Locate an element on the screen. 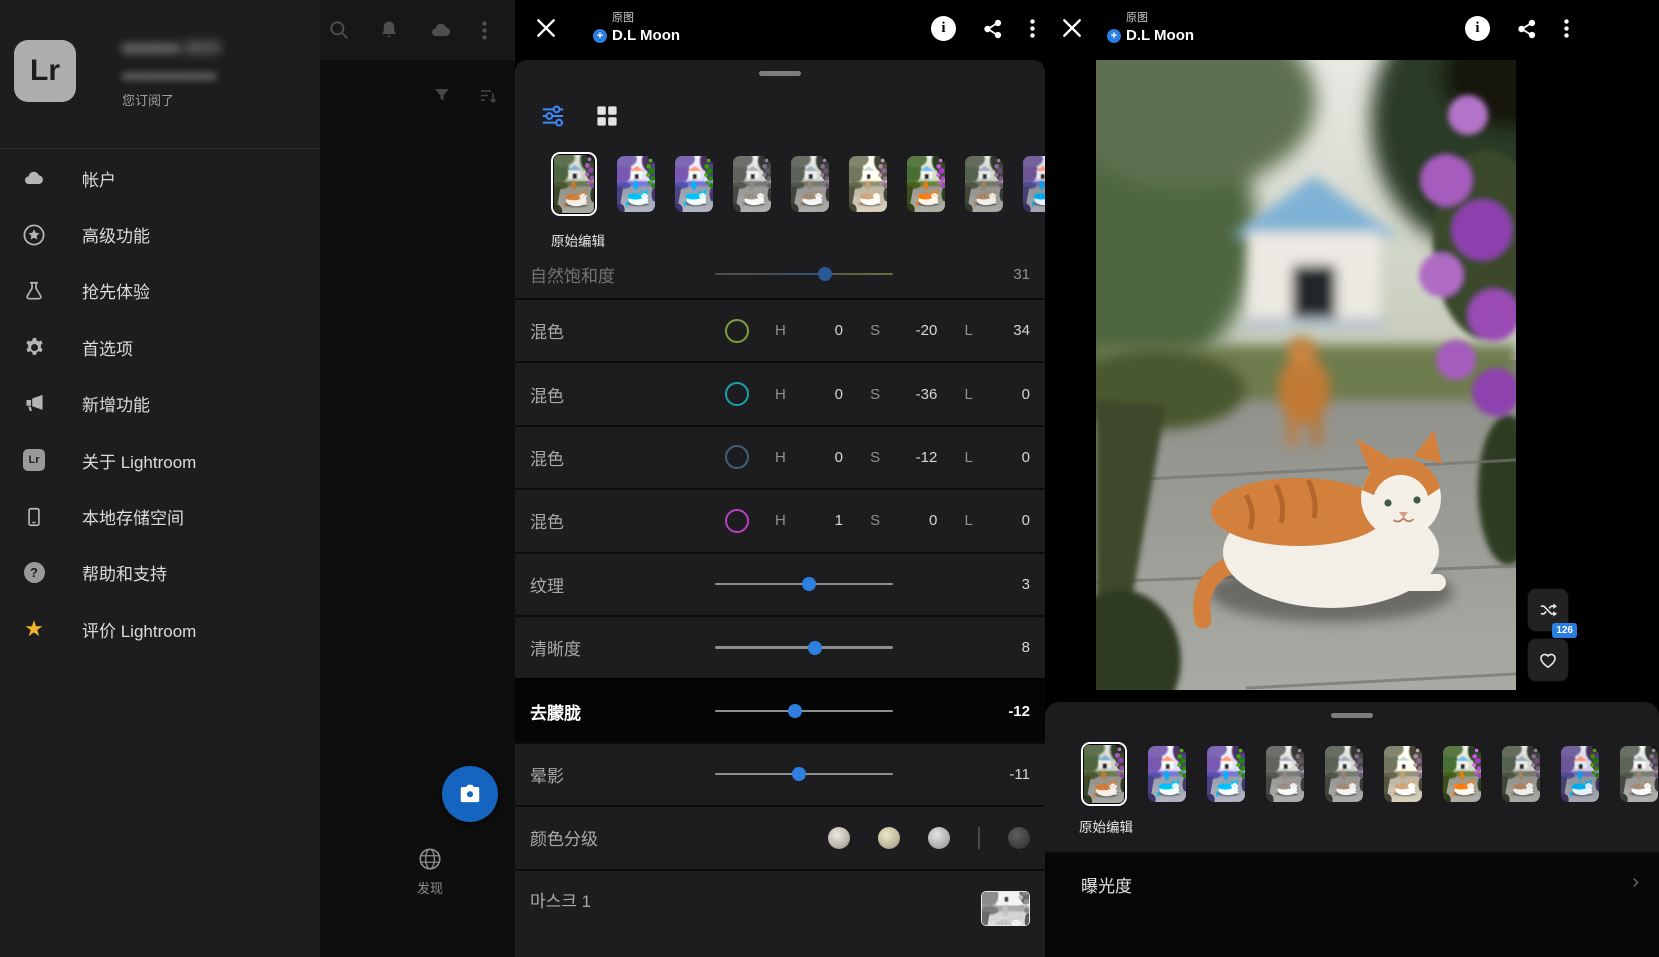  cloud-sync-status-icon is located at coordinates (441, 30).